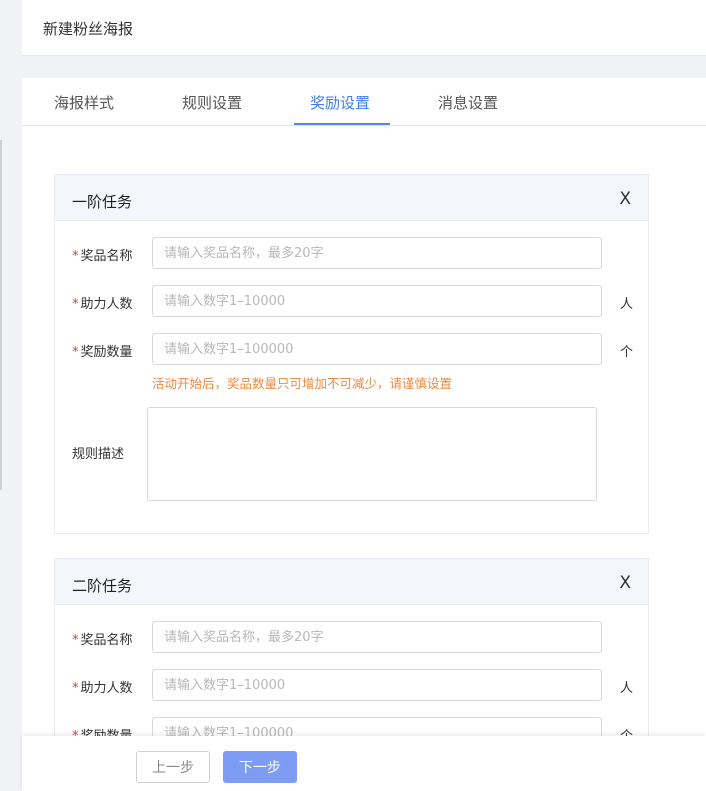 Image resolution: width=706 pixels, height=791 pixels. Describe the element at coordinates (377, 349) in the screenshot. I see `quantity-input` at that location.